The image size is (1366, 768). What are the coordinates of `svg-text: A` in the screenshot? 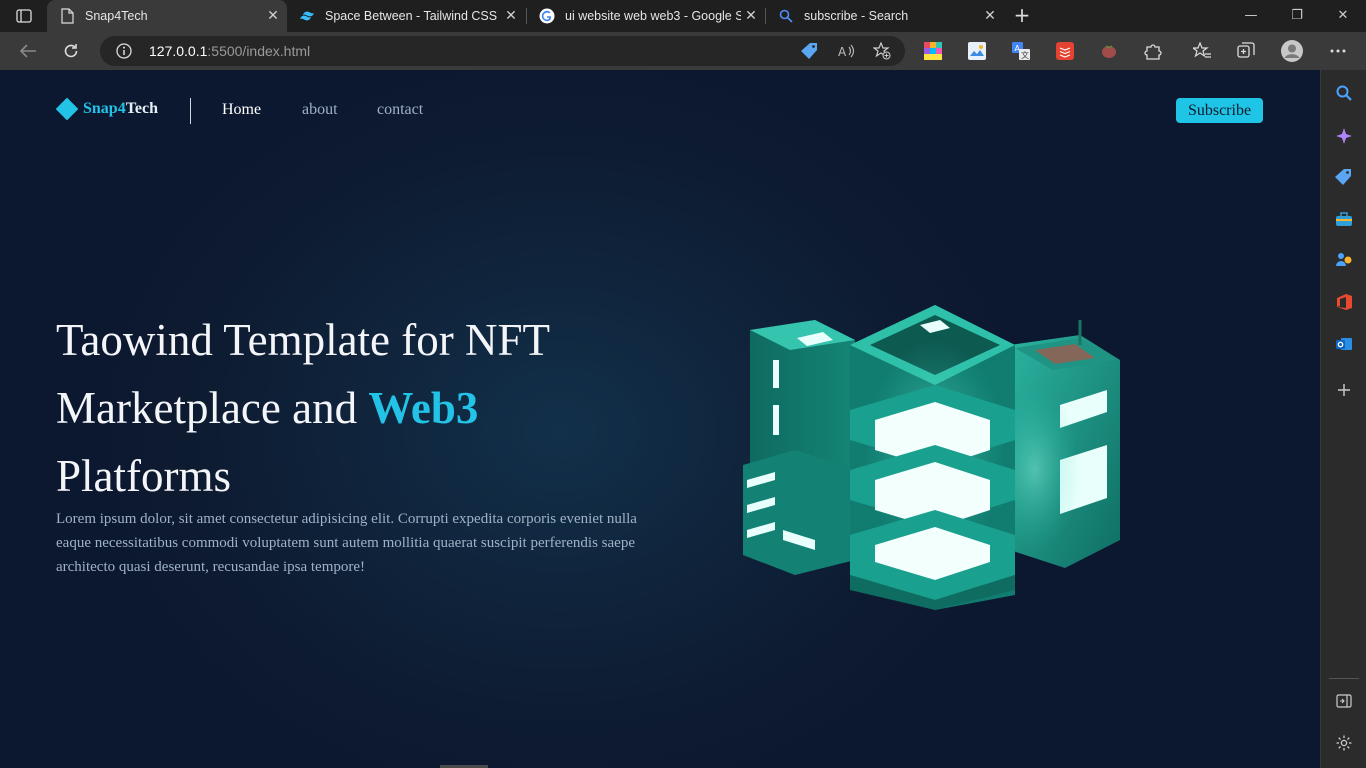 It's located at (842, 52).